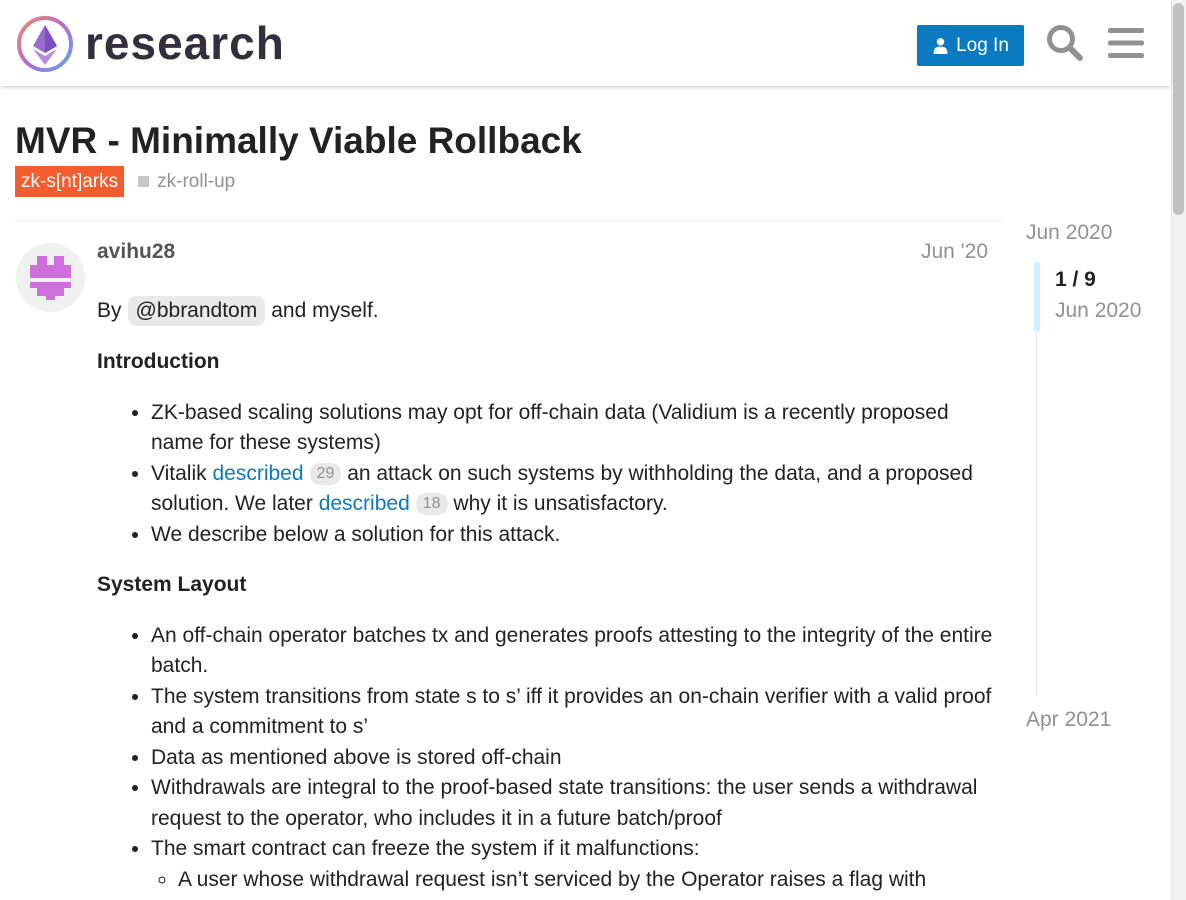 The image size is (1186, 900). Describe the element at coordinates (70, 181) in the screenshot. I see `category-badge: zk-s[nt]arks` at that location.